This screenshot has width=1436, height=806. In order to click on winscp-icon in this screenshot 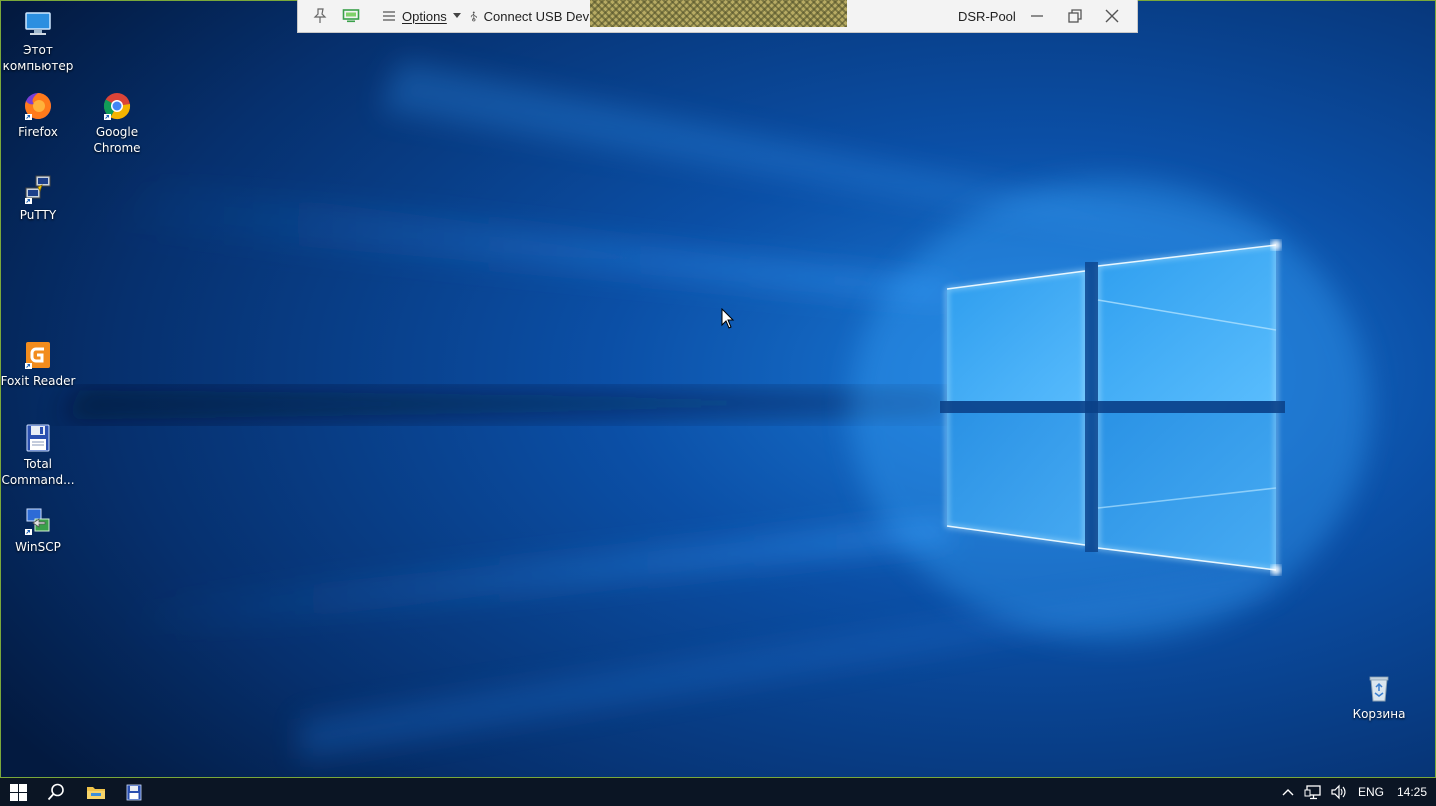, I will do `click(37, 521)`.